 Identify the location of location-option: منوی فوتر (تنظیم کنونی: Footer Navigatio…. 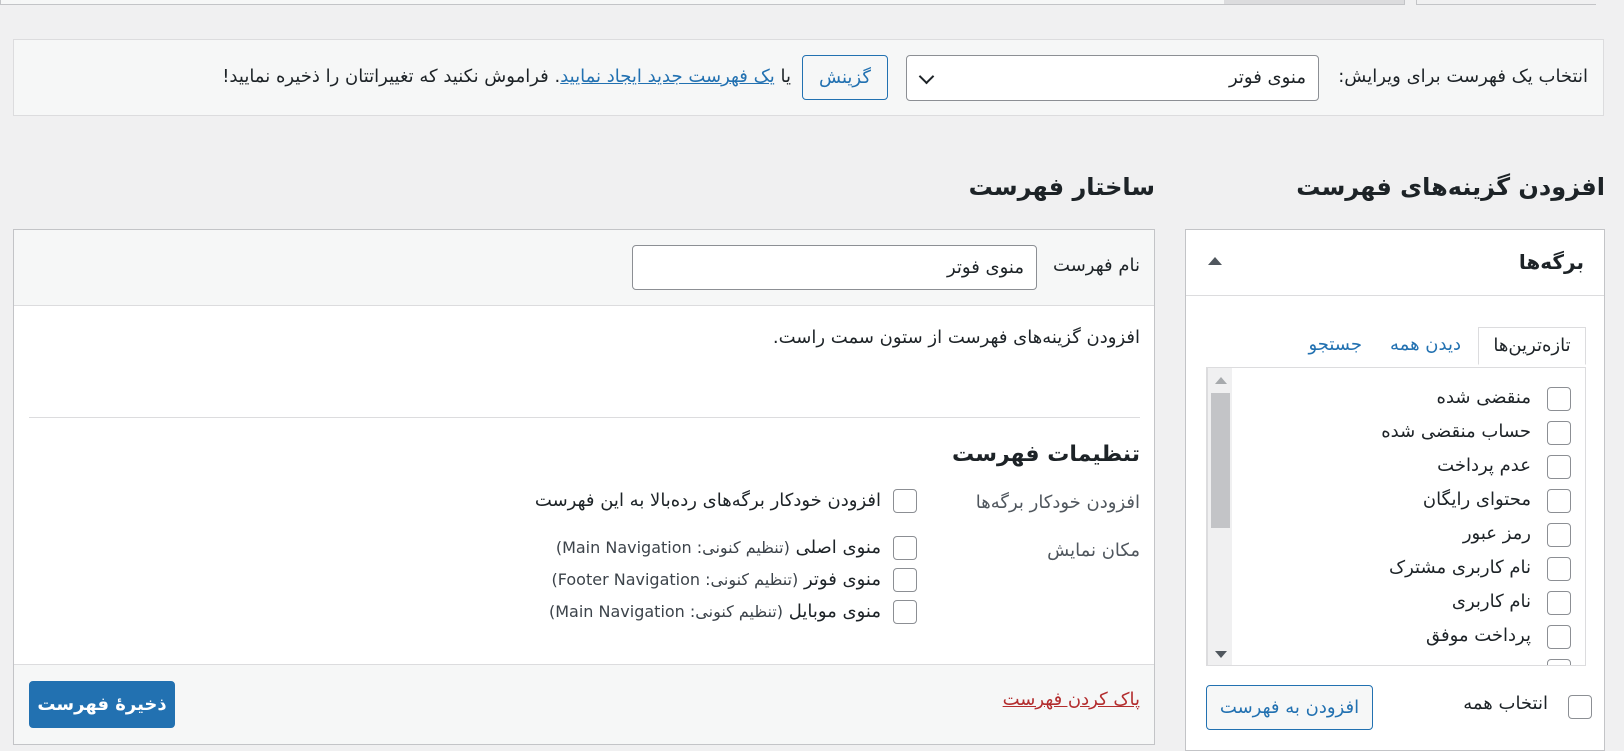
(717, 583).